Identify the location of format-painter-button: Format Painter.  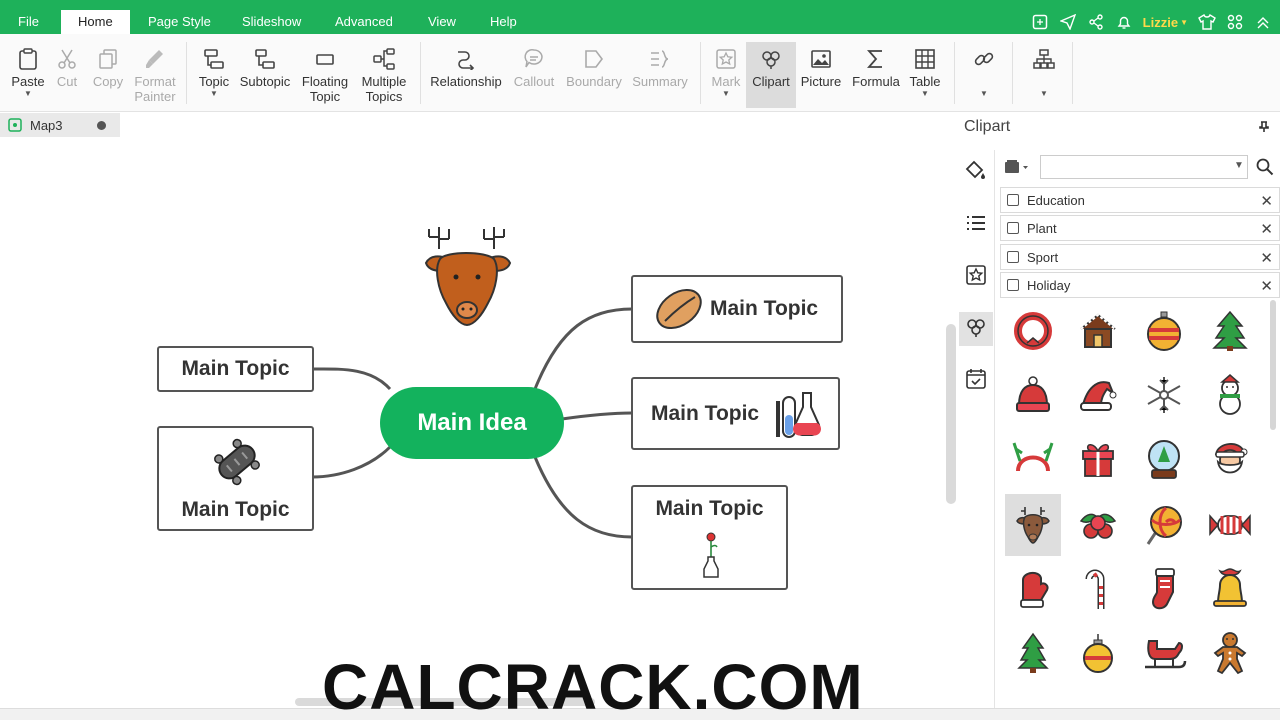
(155, 74).